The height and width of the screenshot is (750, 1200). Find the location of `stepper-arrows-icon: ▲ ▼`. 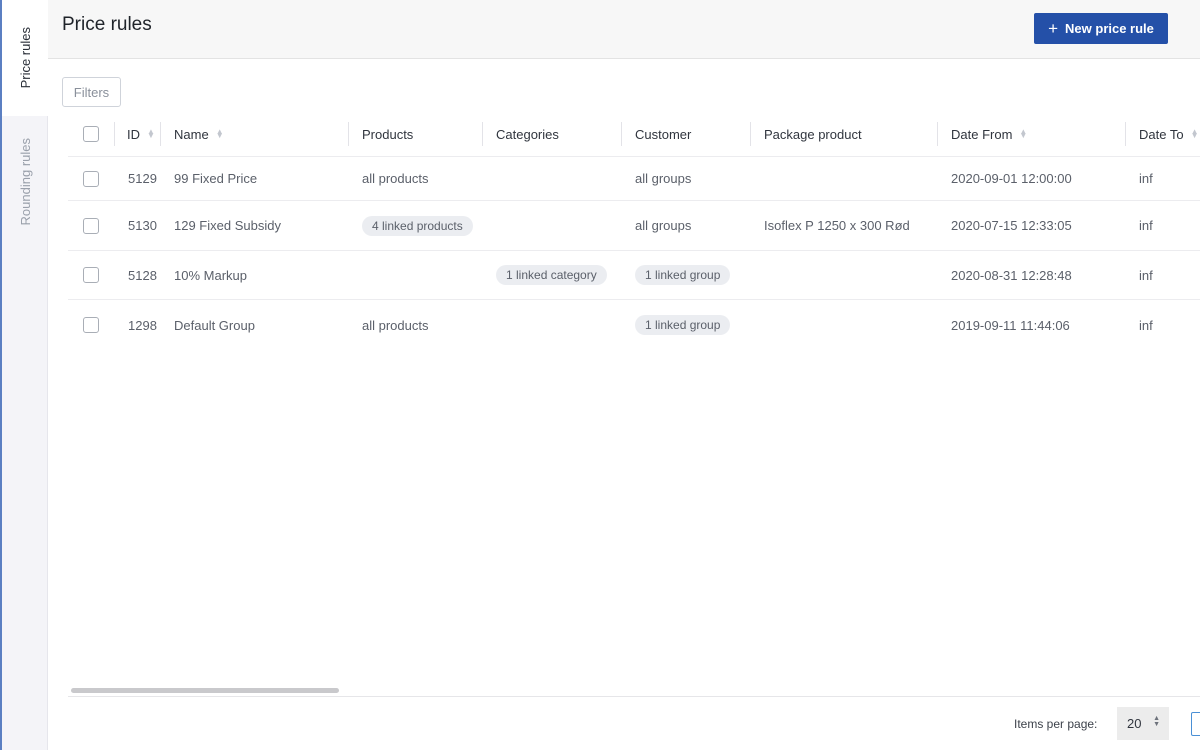

stepper-arrows-icon: ▲ ▼ is located at coordinates (1156, 721).